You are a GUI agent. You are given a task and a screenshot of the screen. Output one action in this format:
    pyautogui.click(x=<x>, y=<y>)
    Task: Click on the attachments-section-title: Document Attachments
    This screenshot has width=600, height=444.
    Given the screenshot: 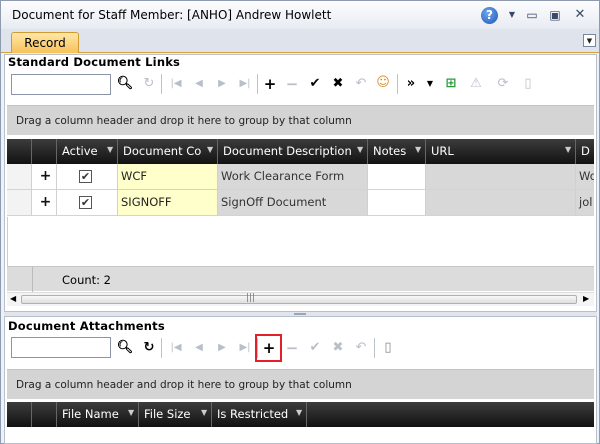 What is the action you would take?
    pyautogui.click(x=86, y=326)
    